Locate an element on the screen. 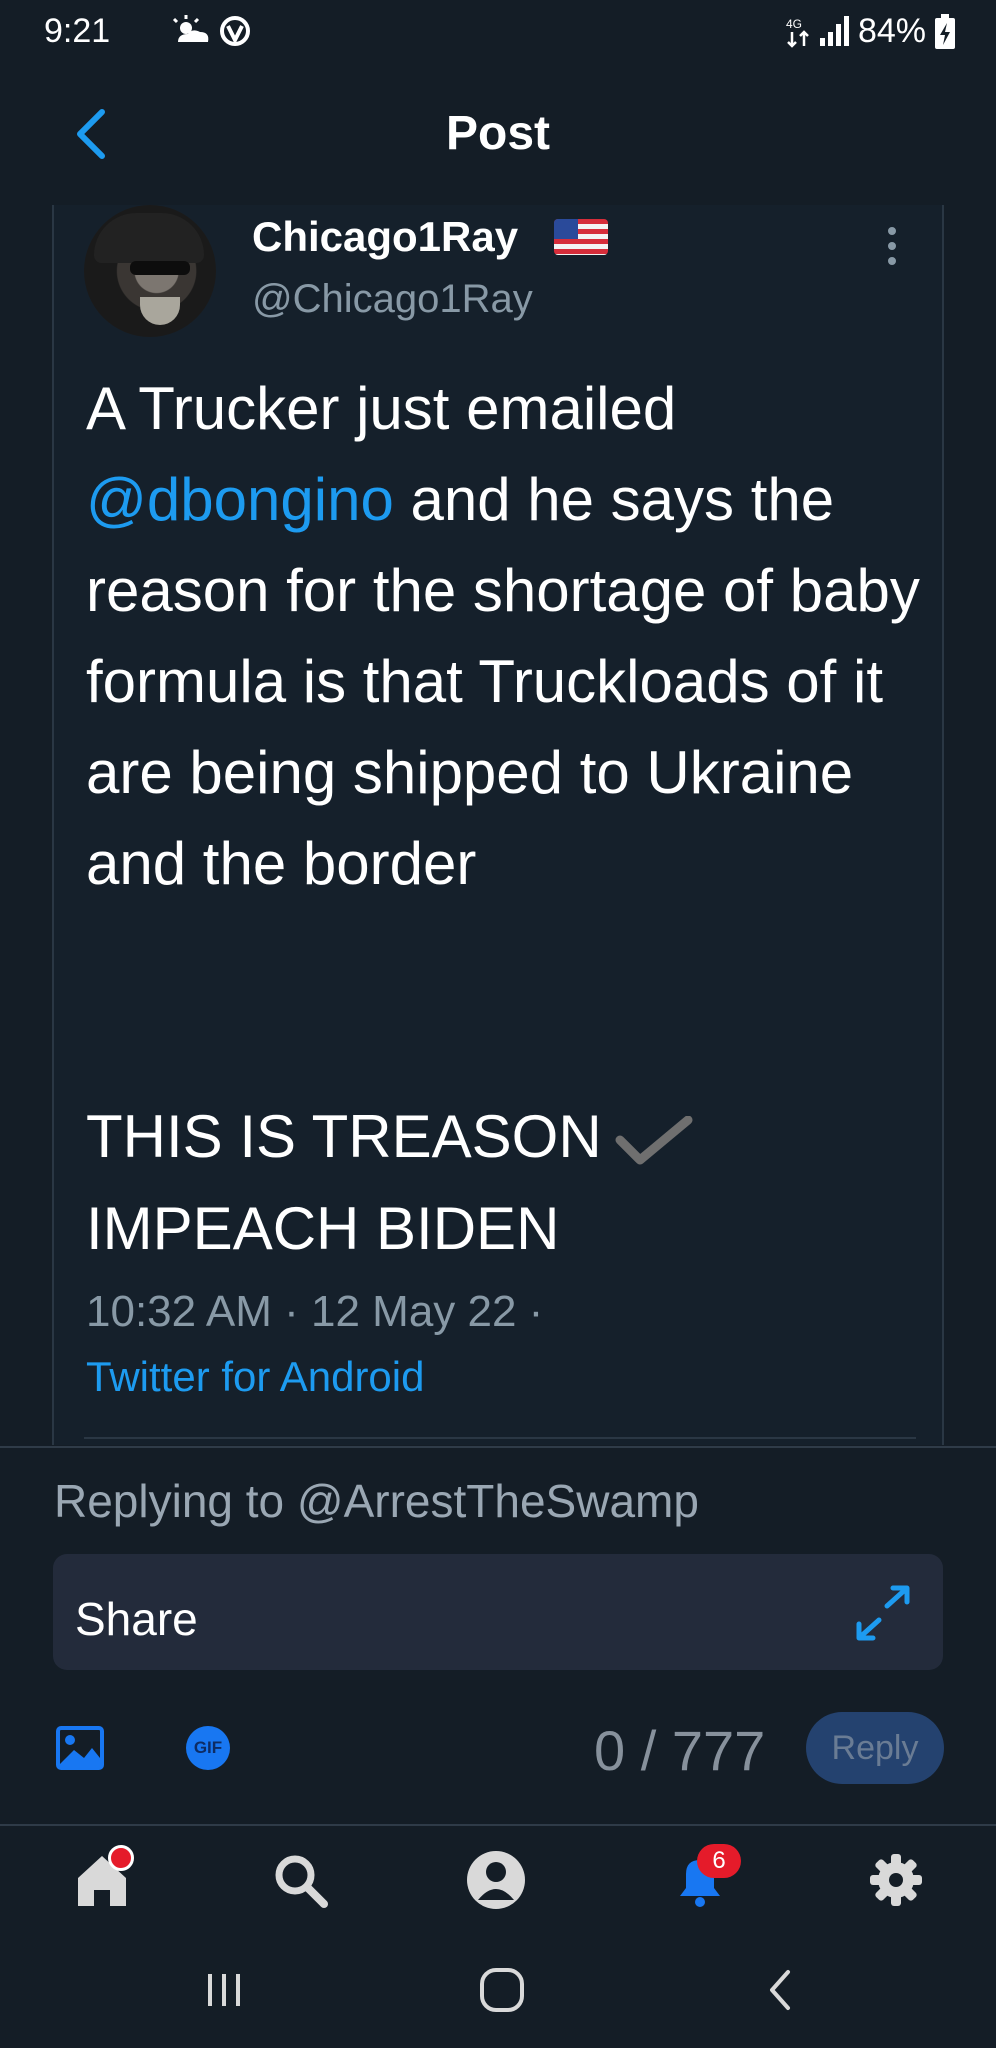  weather-icon is located at coordinates (190, 28).